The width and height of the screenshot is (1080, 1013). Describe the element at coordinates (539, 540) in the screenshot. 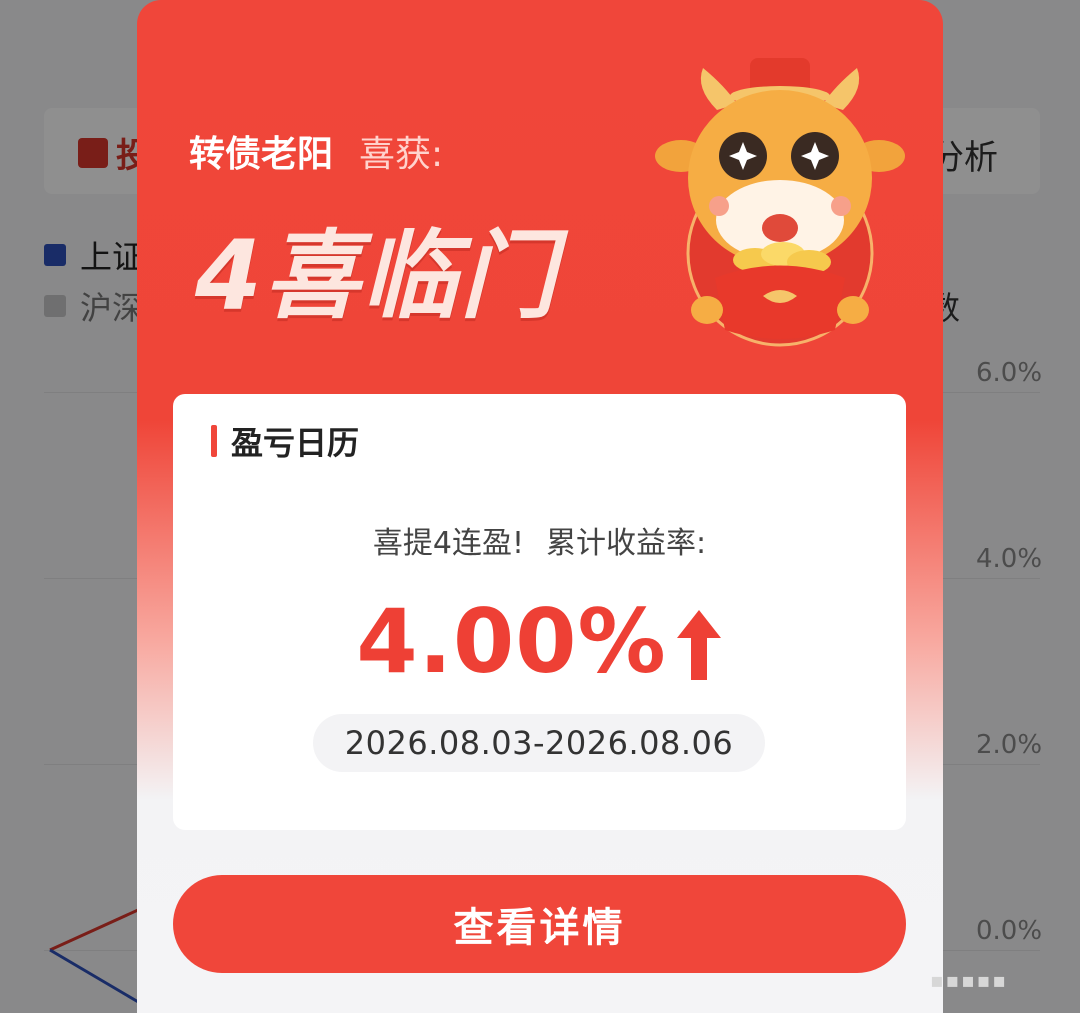

I see `calendar-summary: 喜提4连盈! 累计收益率:` at that location.